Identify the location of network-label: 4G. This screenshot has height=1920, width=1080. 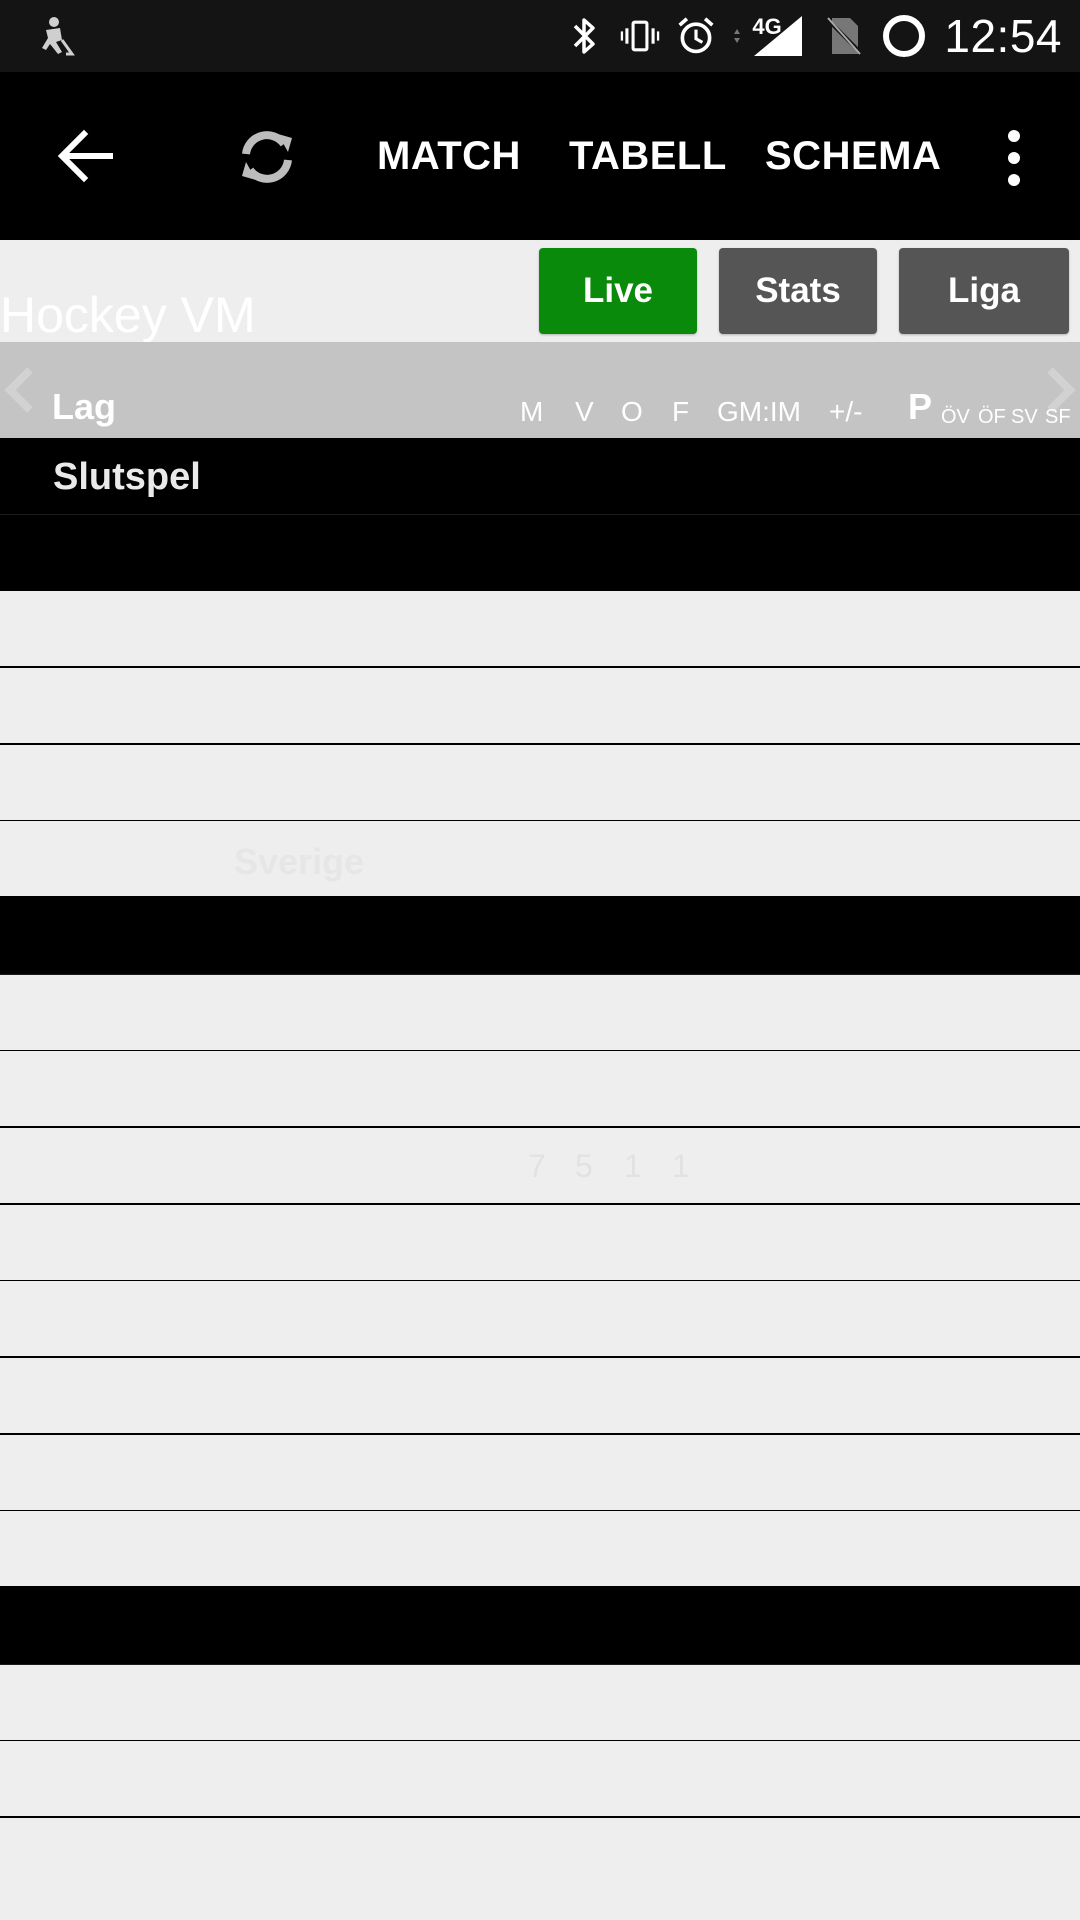
(767, 26).